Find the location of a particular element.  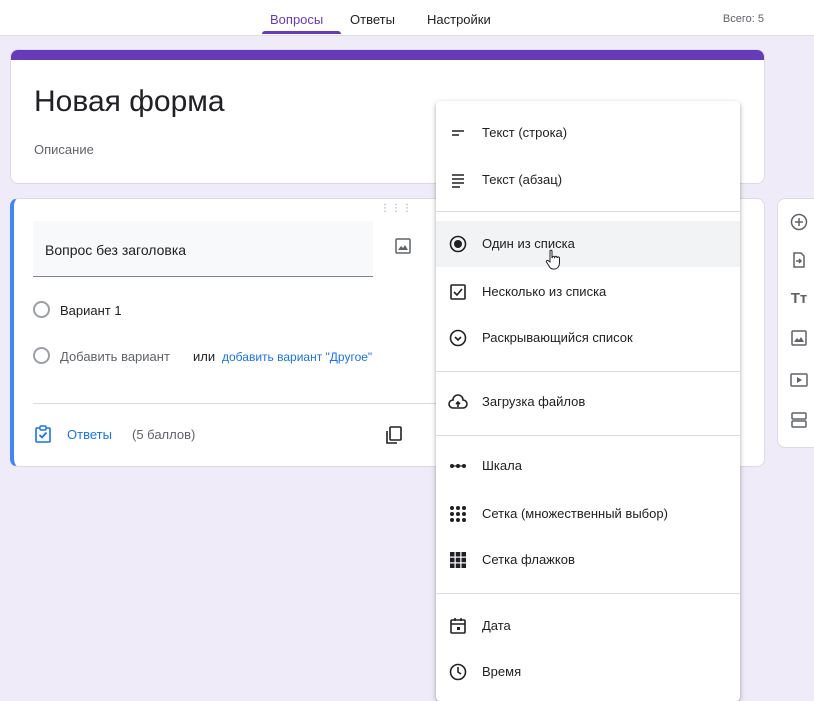

checkbox-icon is located at coordinates (458, 292).